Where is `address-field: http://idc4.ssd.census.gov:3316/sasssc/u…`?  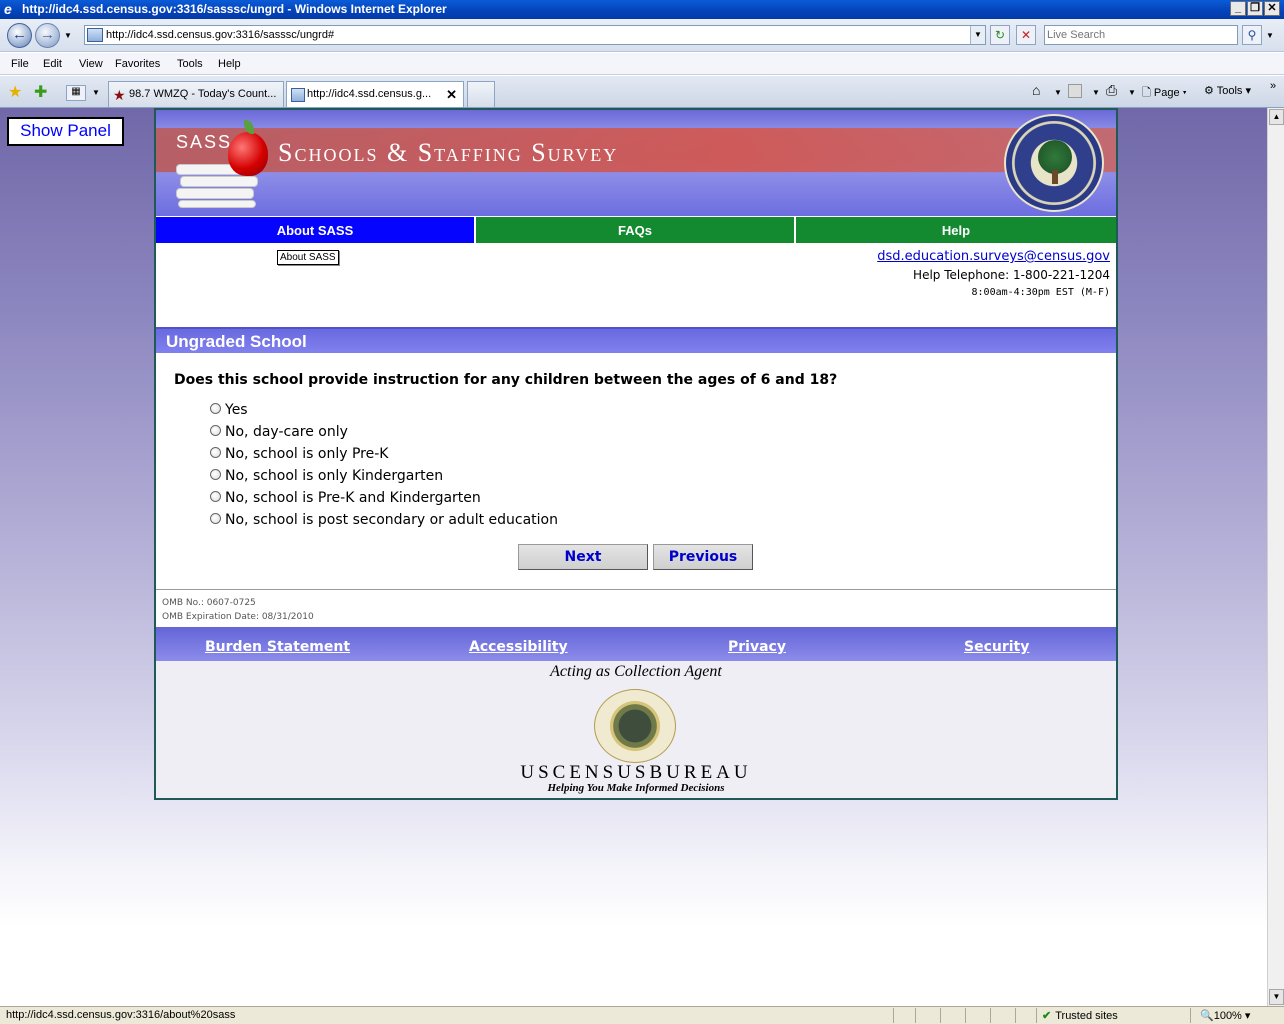
address-field: http://idc4.ssd.census.gov:3316/sasssc/u… is located at coordinates (535, 35).